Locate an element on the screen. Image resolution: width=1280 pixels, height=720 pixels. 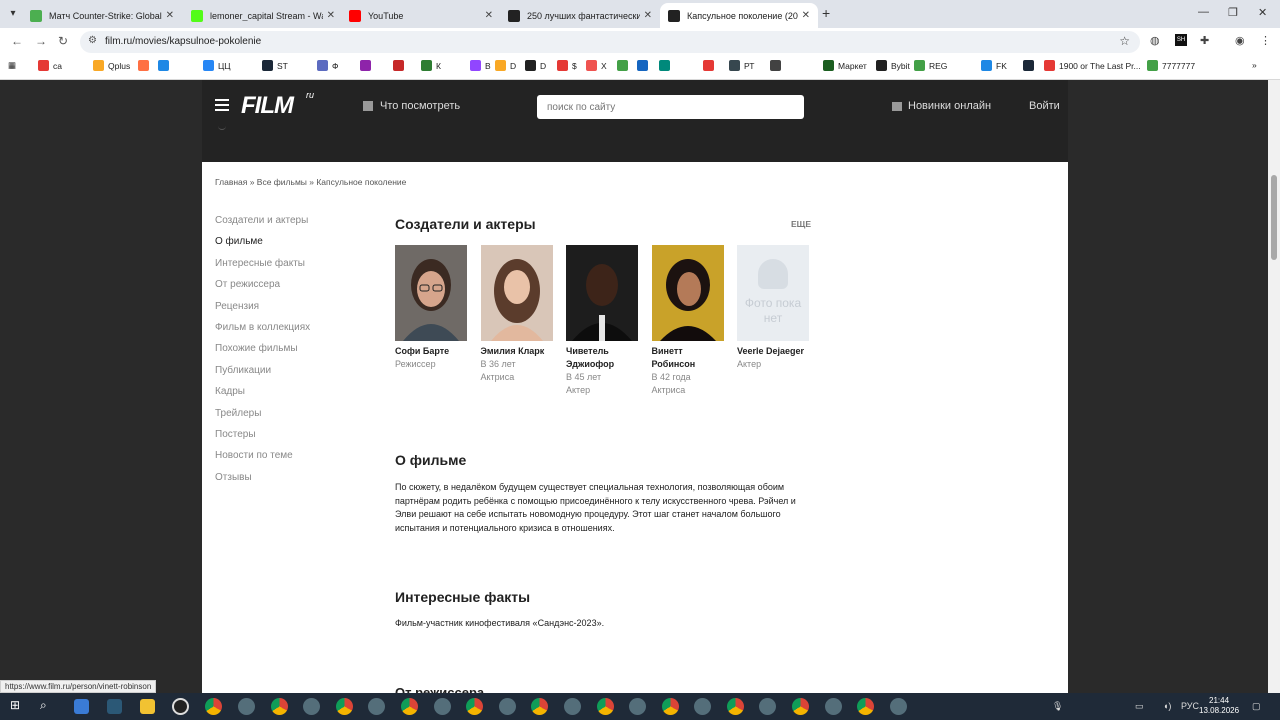
apps-grid-icon: ▦ is located at coordinates (12, 65).